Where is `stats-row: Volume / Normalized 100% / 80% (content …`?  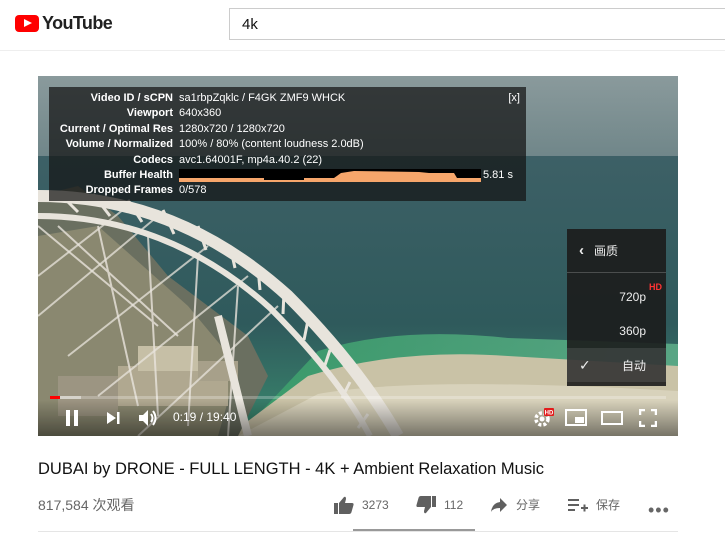
stats-row: Volume / Normalized 100% / 80% (content … is located at coordinates (287, 144).